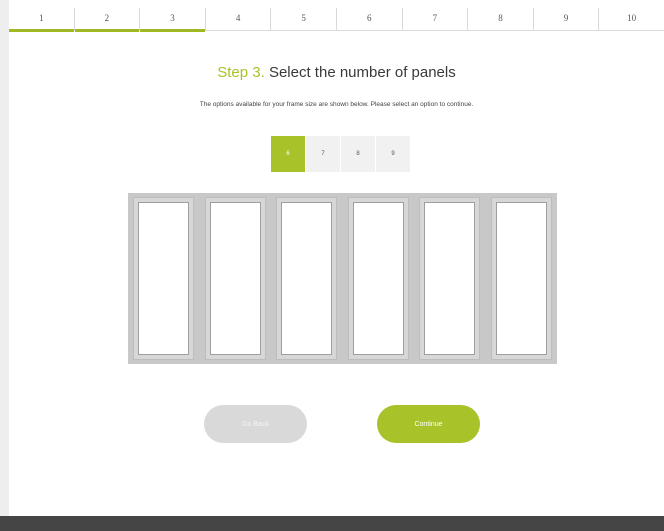  I want to click on step-tab-2: 2, so click(107, 20).